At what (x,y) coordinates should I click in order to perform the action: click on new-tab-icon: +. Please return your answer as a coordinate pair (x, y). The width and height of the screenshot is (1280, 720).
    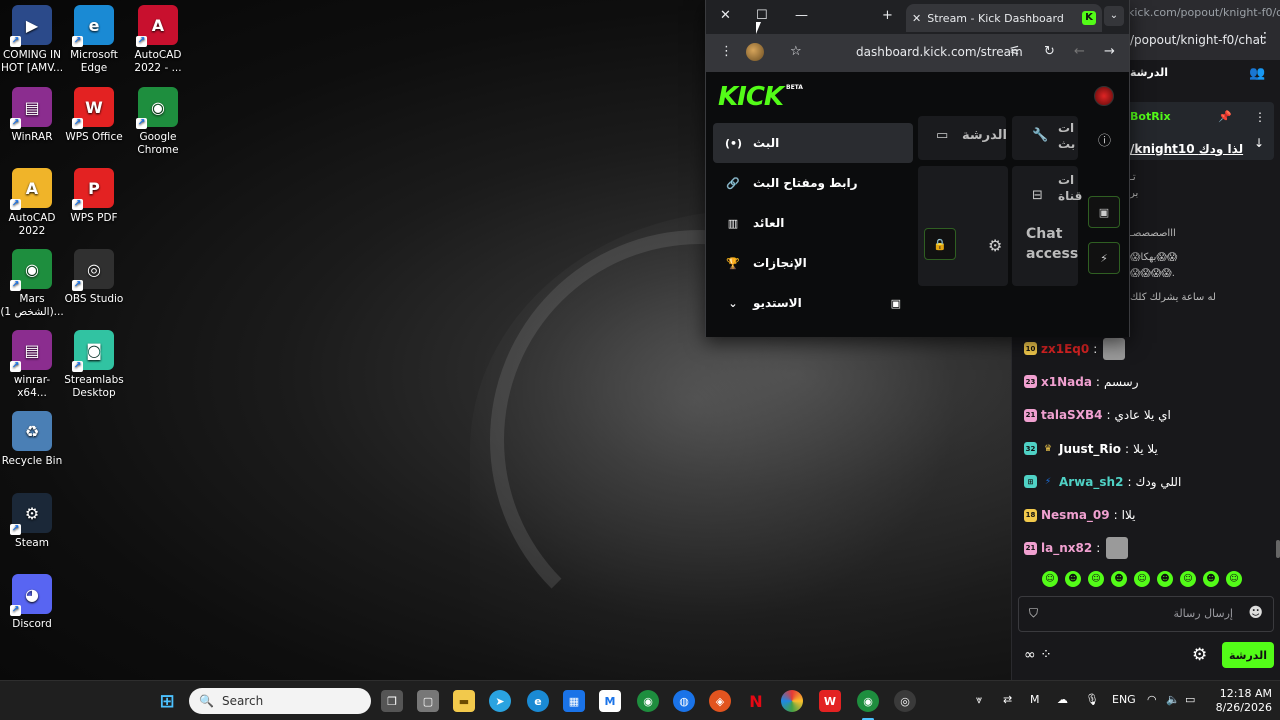
    Looking at the image, I should click on (887, 15).